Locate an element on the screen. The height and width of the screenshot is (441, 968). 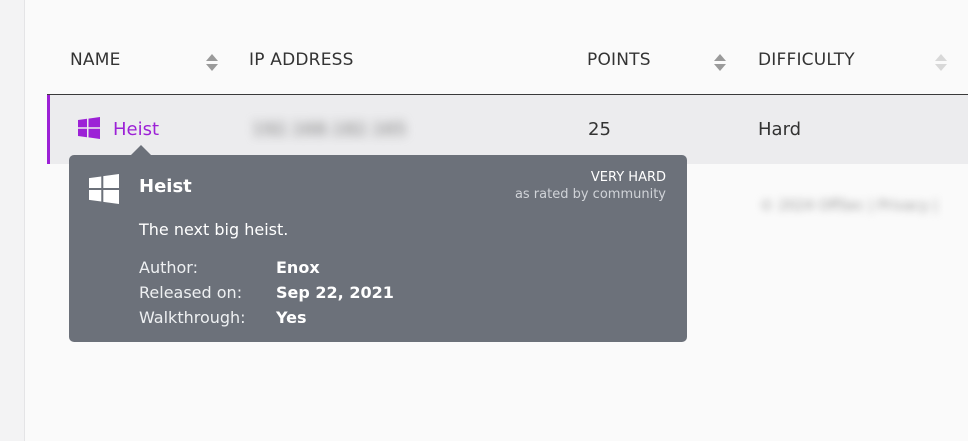
table-header: NAME IP ADDRESS POINTS DIFFICULTY is located at coordinates (507, 67).